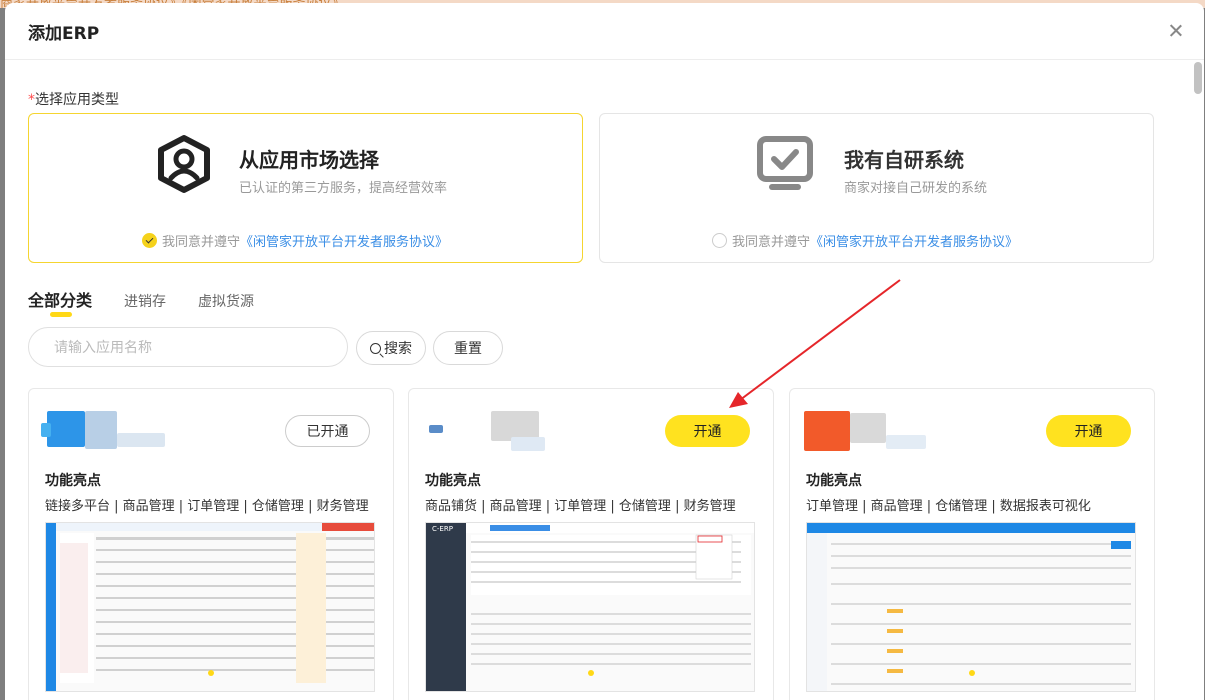  I want to click on app-screenshot: C-ERP, so click(590, 607).